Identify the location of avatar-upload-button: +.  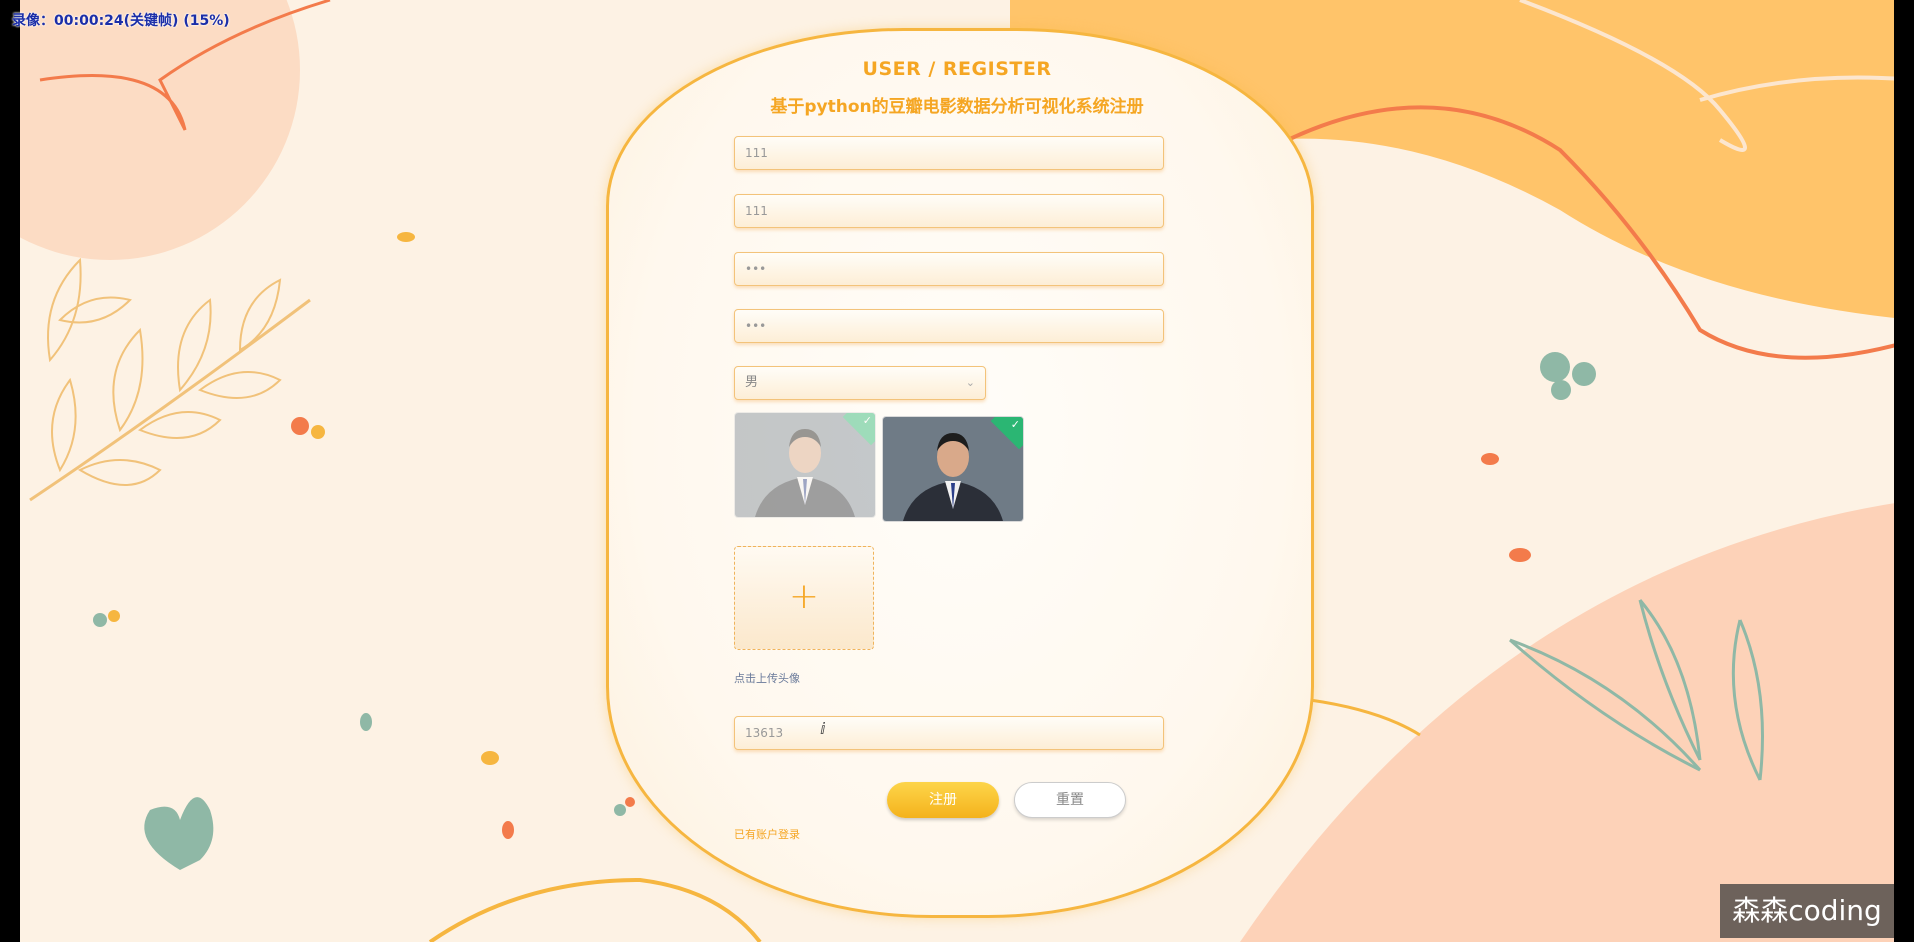
(804, 598).